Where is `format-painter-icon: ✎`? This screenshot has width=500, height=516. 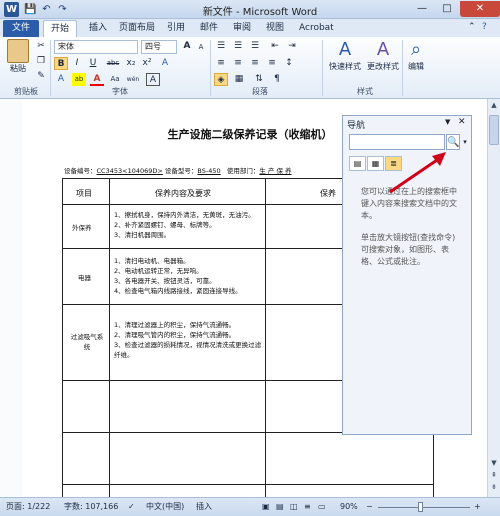 format-painter-icon: ✎ is located at coordinates (41, 76).